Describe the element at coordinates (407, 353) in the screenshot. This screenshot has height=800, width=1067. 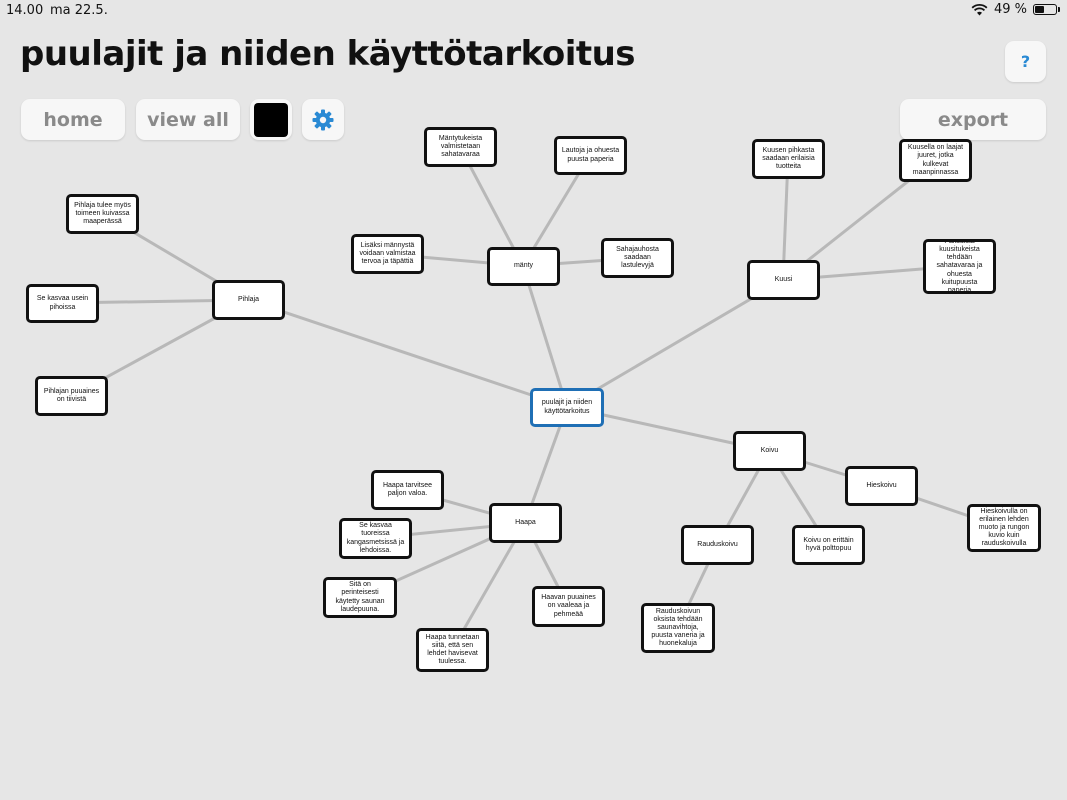
I see `edge-center-pihlaja` at that location.